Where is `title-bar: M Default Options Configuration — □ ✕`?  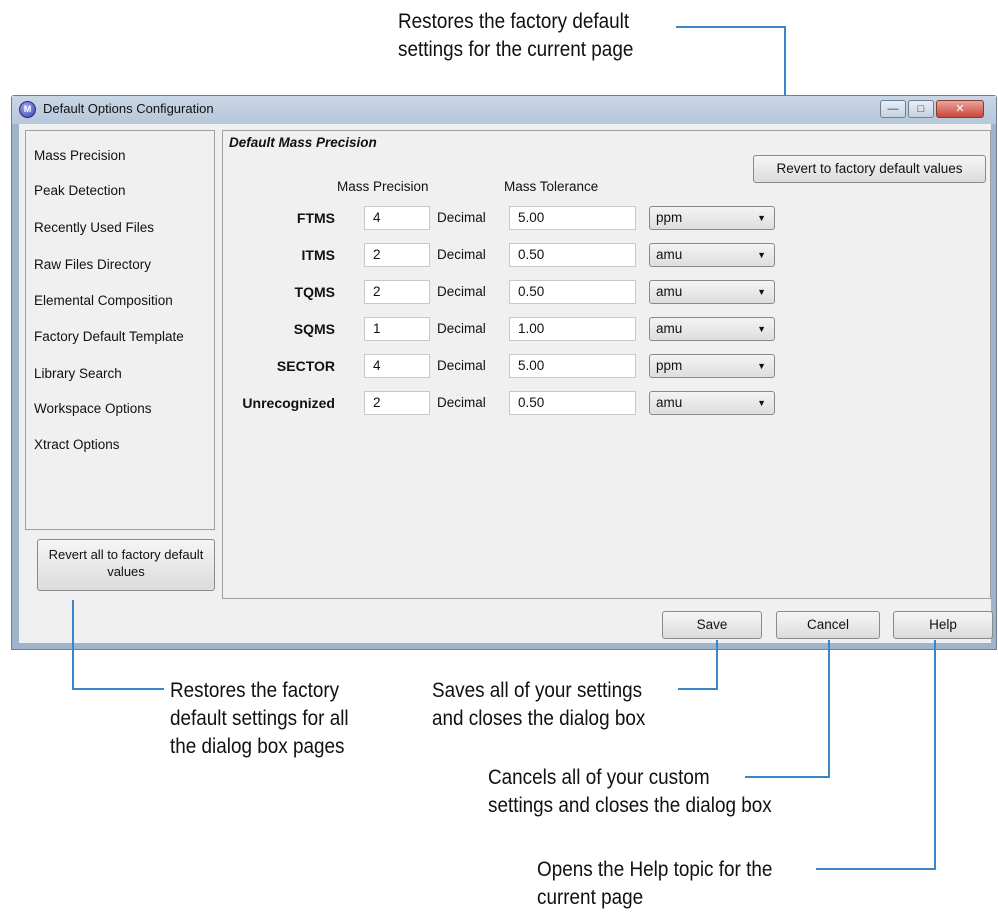
title-bar: M Default Options Configuration — □ ✕ is located at coordinates (504, 110).